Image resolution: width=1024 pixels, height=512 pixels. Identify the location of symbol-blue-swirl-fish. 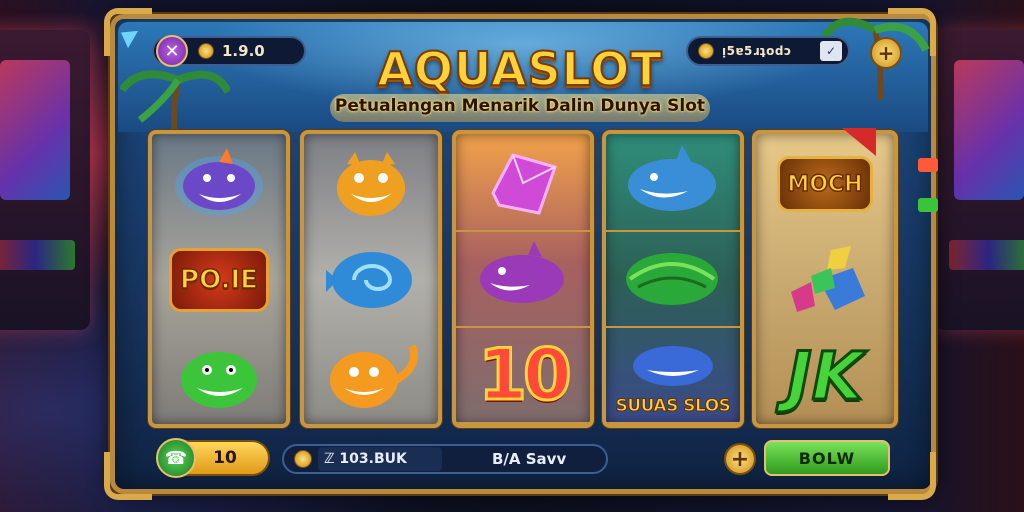
(371, 280).